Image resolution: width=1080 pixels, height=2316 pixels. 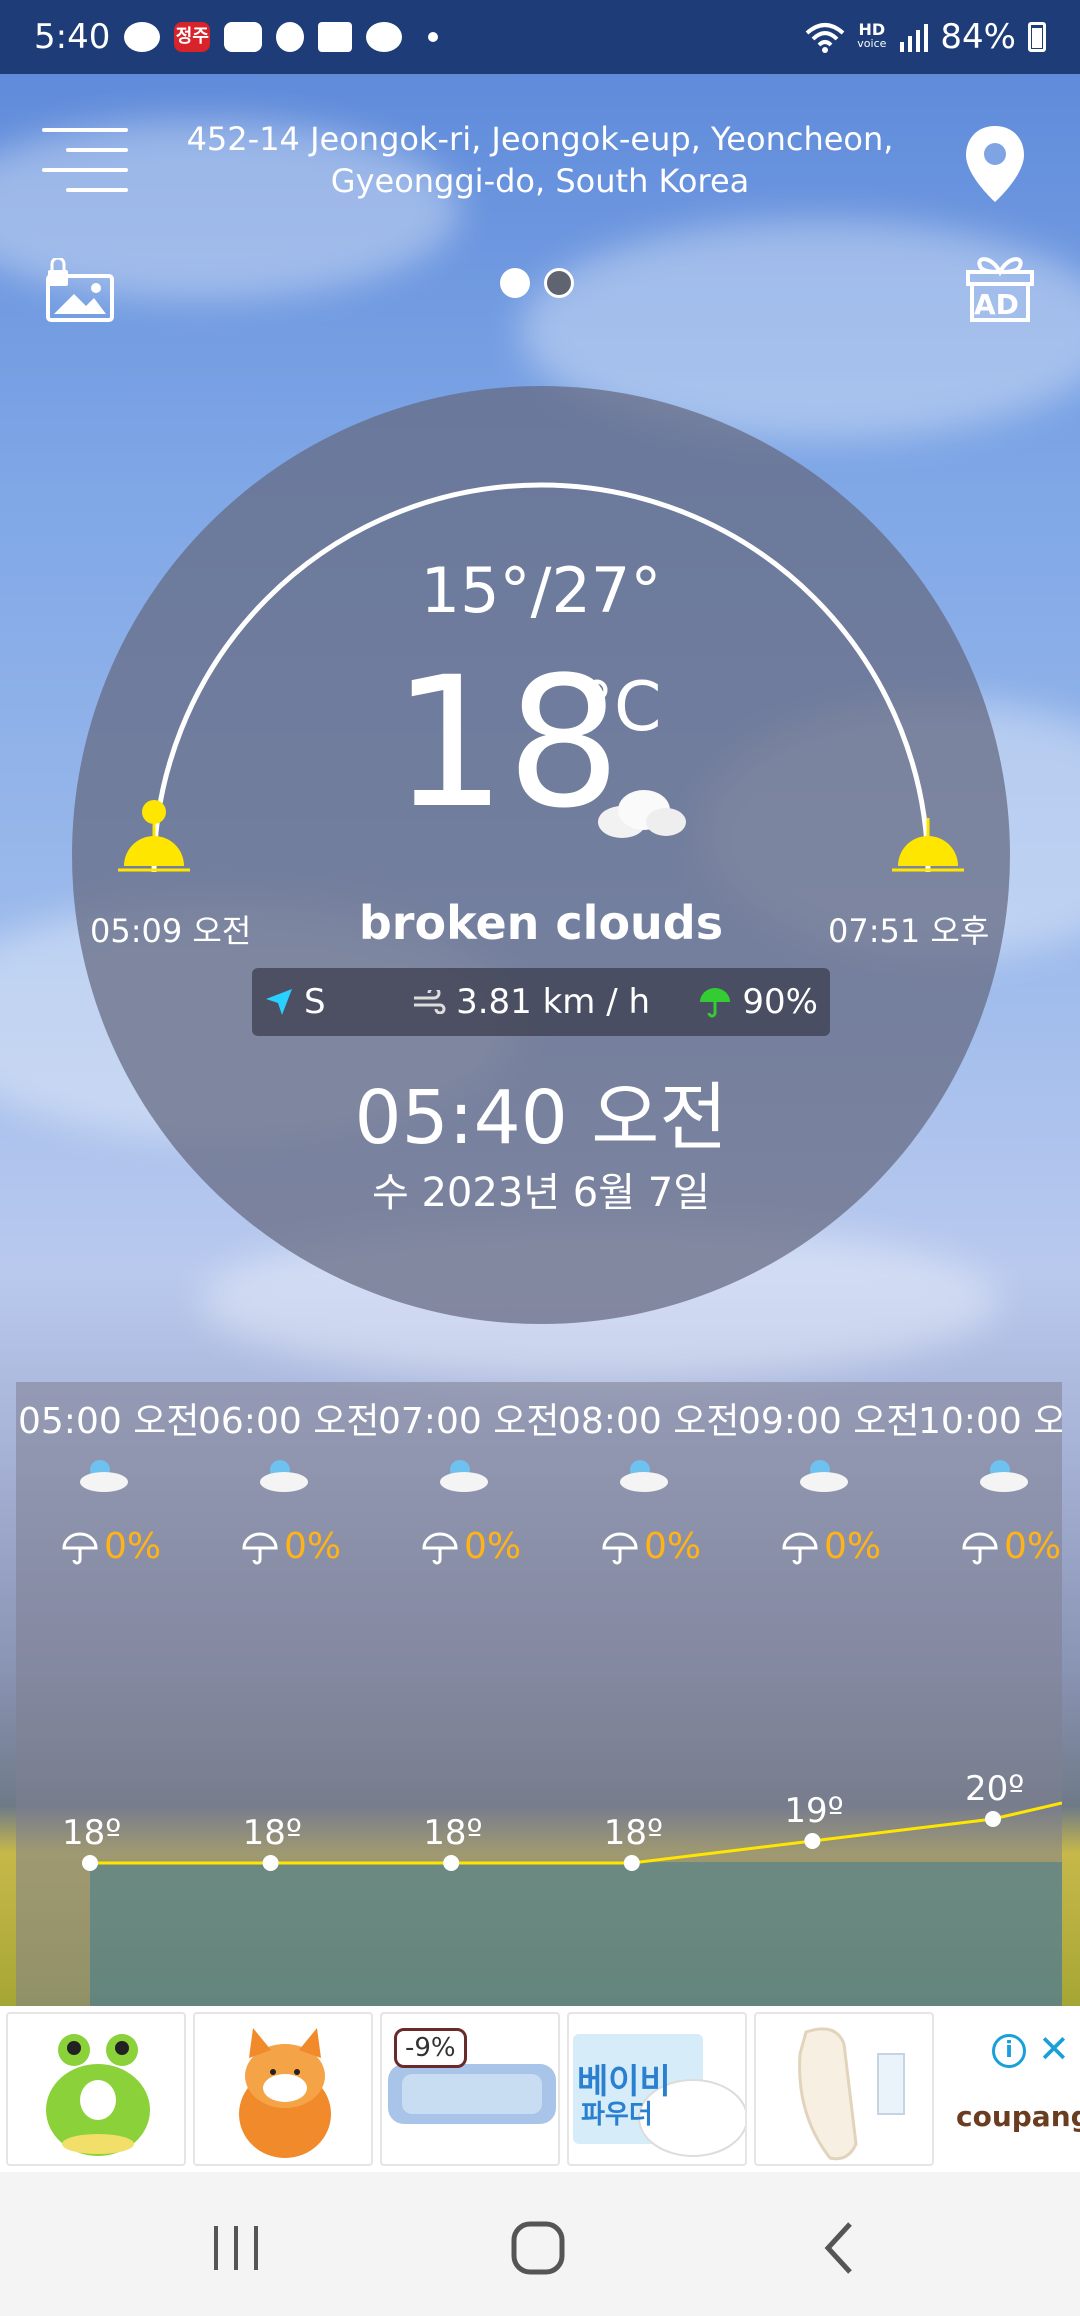 What do you see at coordinates (154, 836) in the screenshot?
I see `sunrise-icon` at bounding box center [154, 836].